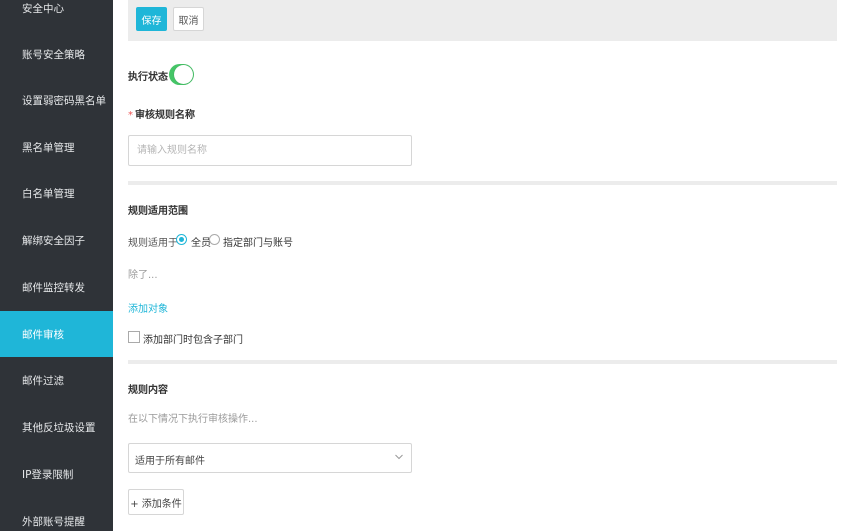  I want to click on sidebar-item-label: 安全中心, so click(43, 8).